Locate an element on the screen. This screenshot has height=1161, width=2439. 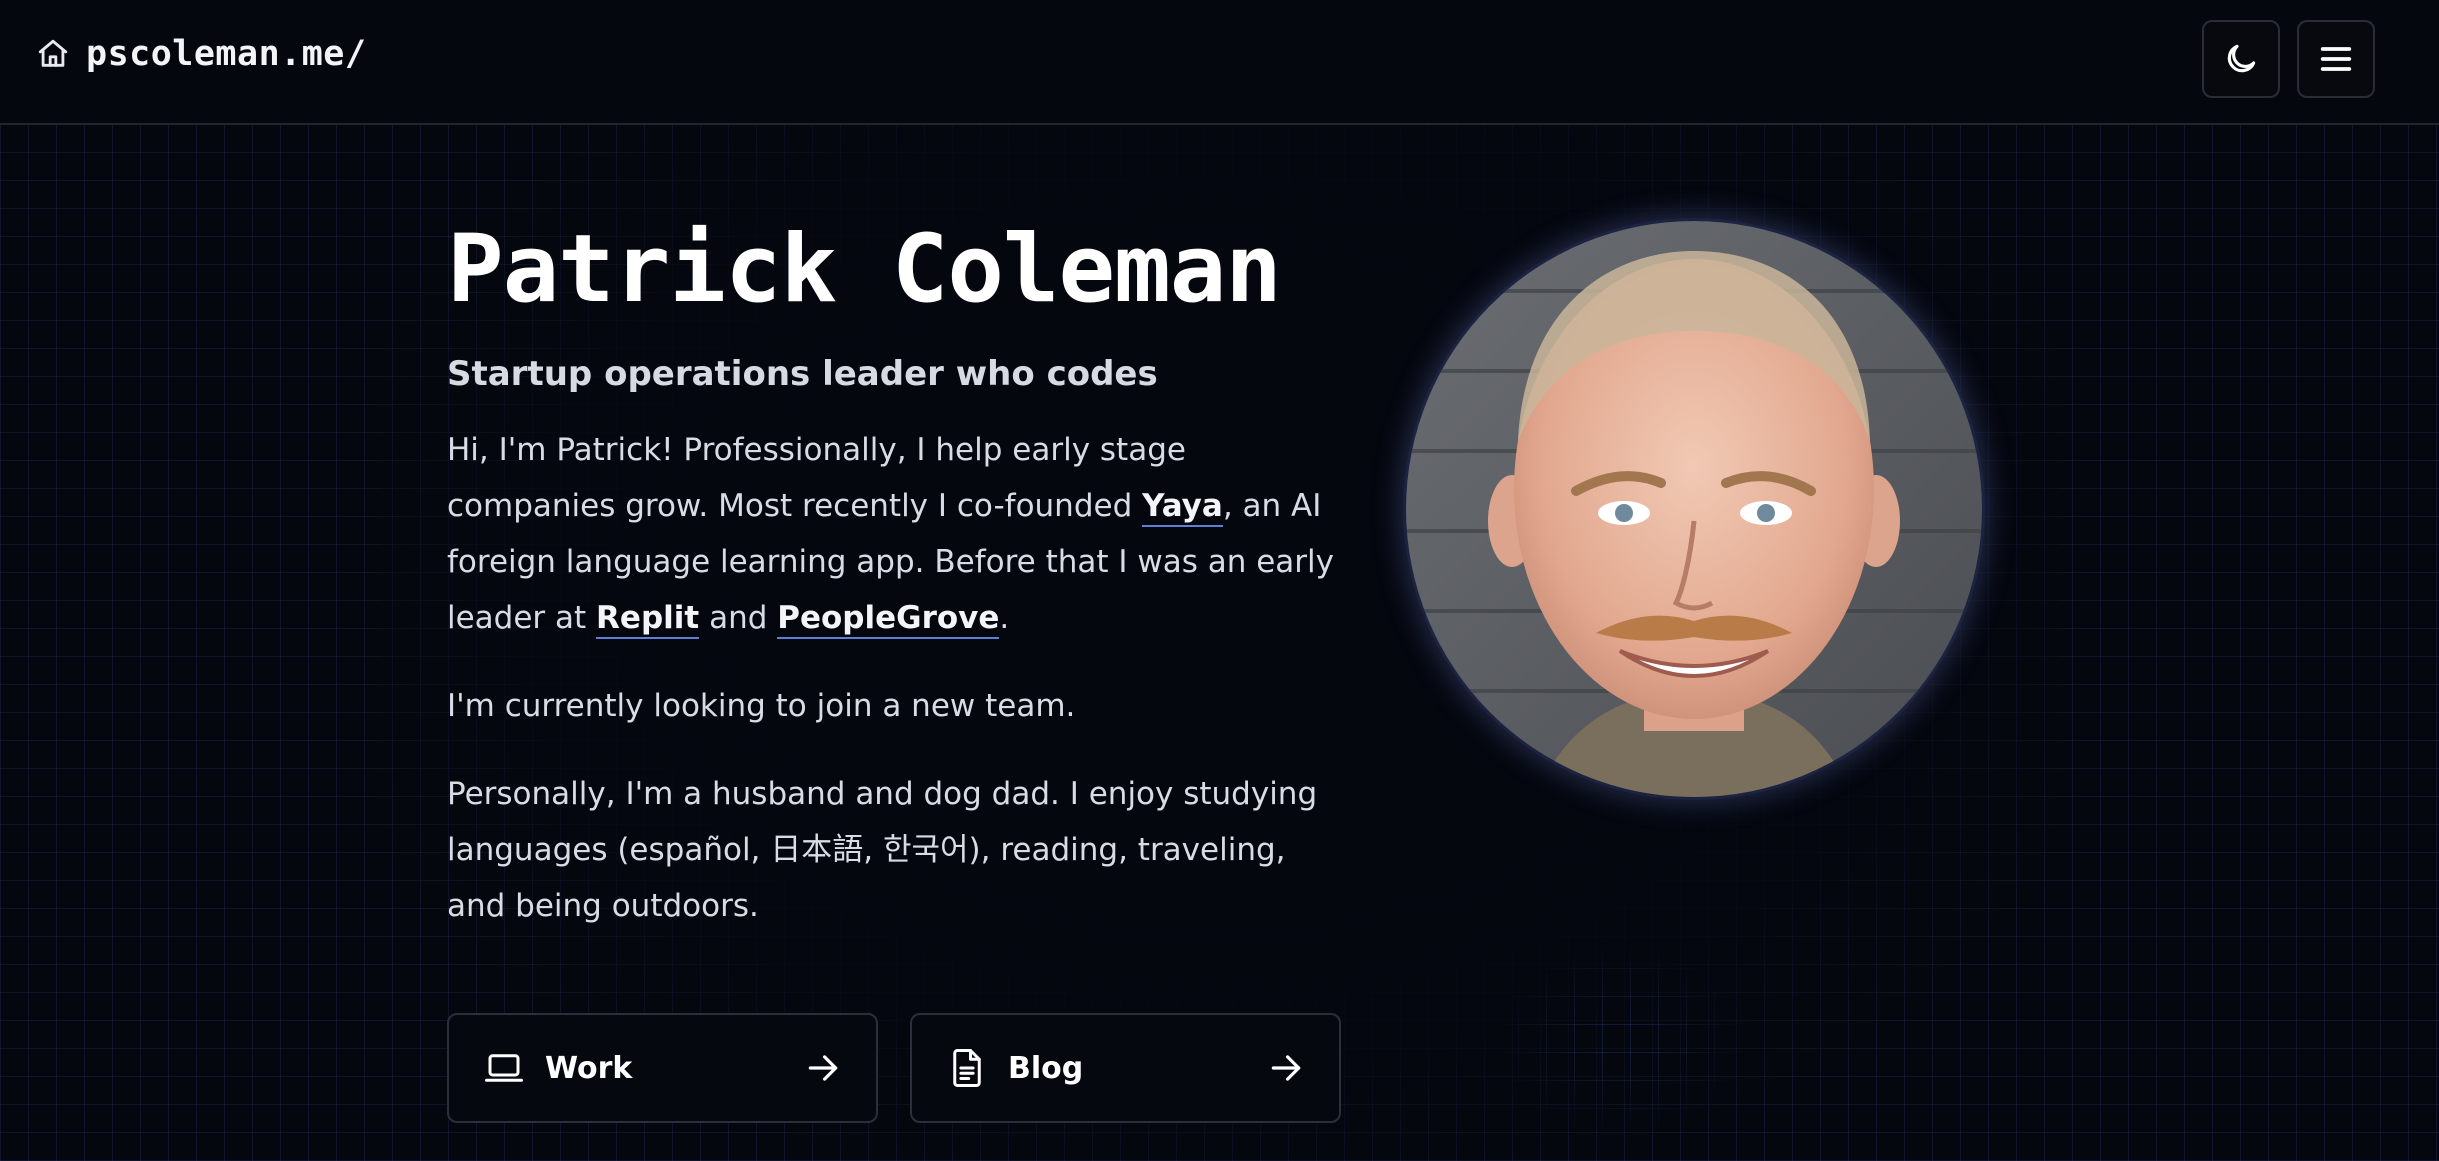
home-icon is located at coordinates (53, 53).